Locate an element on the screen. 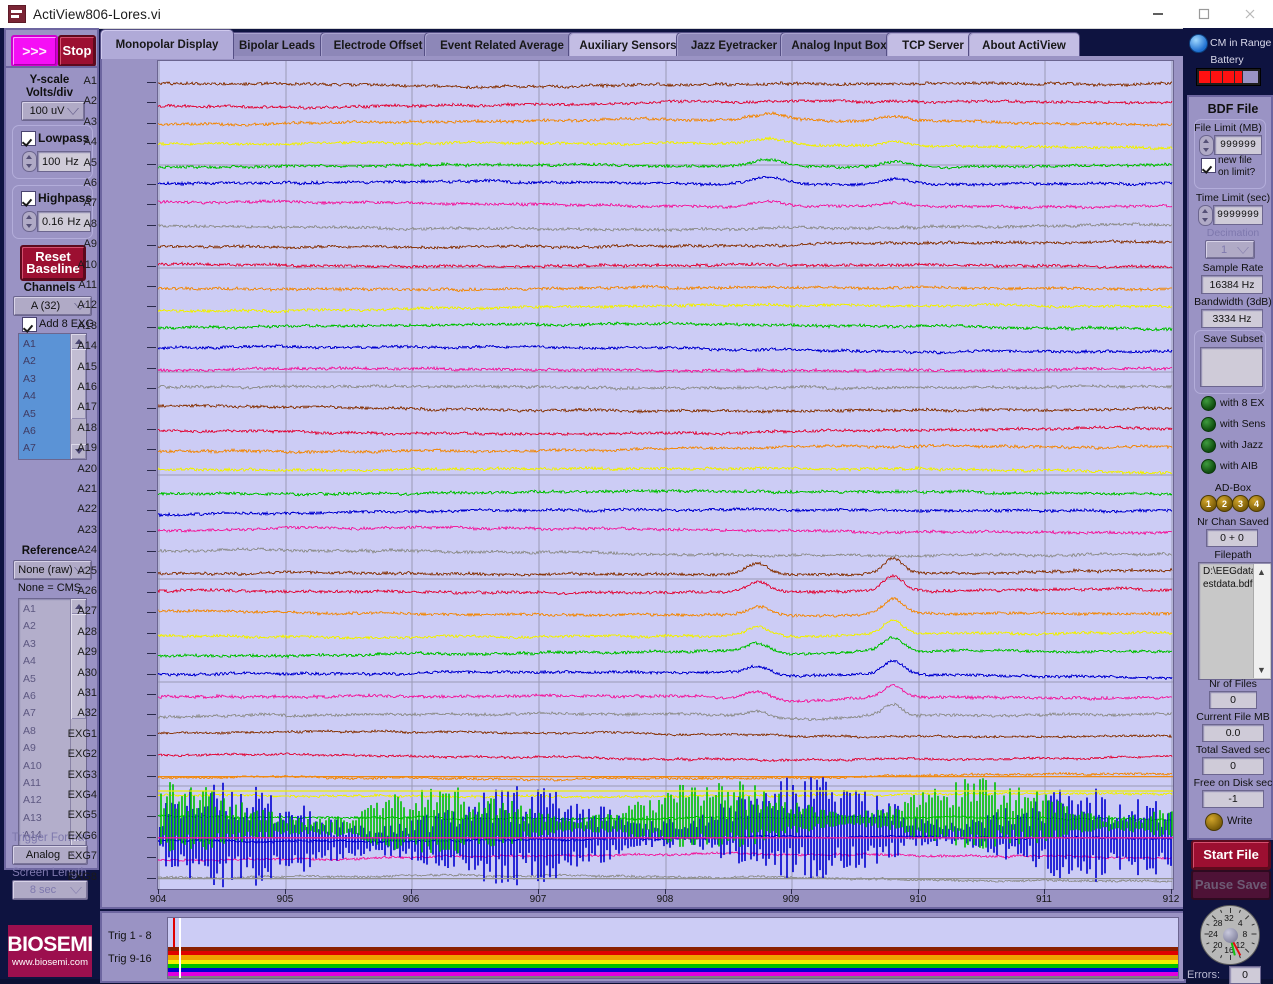 This screenshot has width=1273, height=984. time-limit-stepper is located at coordinates (1205, 215).